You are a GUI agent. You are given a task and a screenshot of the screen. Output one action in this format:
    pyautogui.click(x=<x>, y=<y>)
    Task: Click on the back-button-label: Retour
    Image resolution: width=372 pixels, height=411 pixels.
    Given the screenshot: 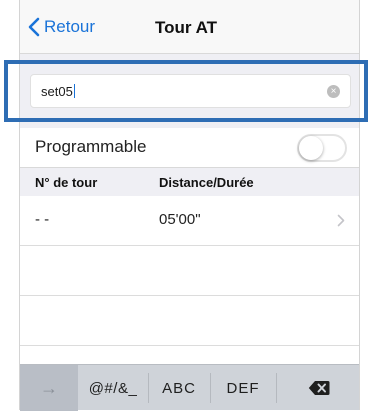 What is the action you would take?
    pyautogui.click(x=70, y=26)
    